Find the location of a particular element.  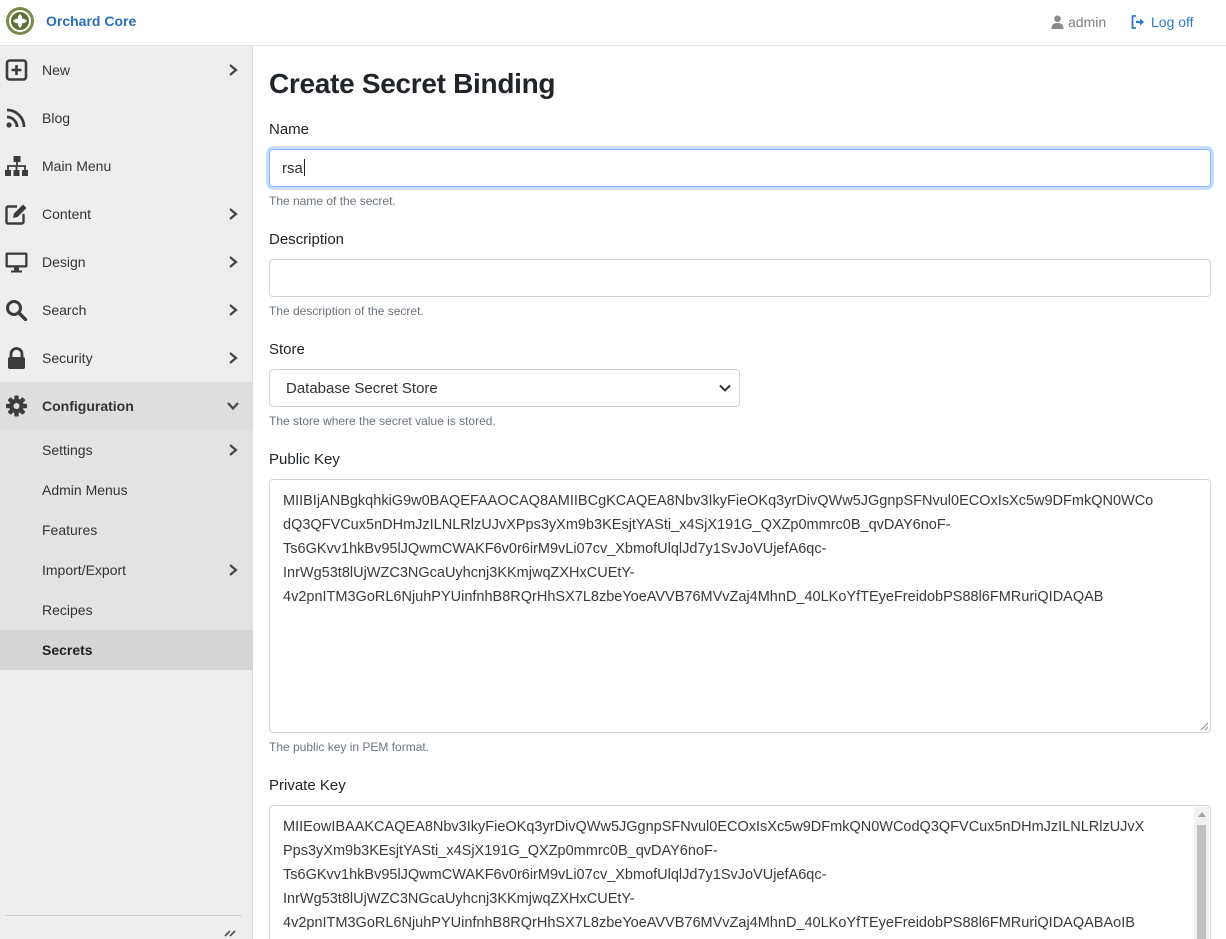

sidebar-item-configuration: Configuration is located at coordinates (126, 406).